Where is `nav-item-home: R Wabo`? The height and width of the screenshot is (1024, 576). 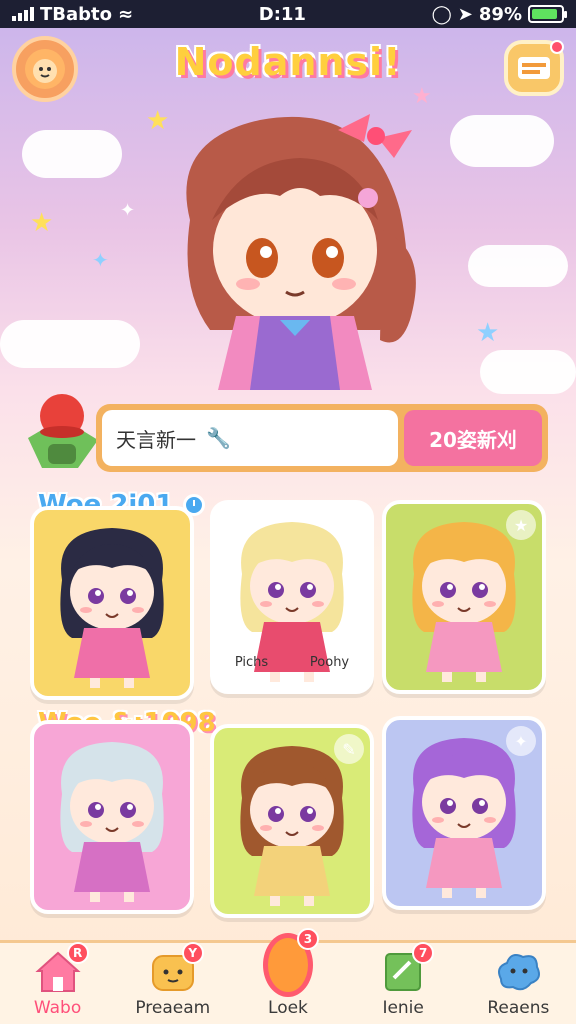 nav-item-home: R Wabo is located at coordinates (58, 980).